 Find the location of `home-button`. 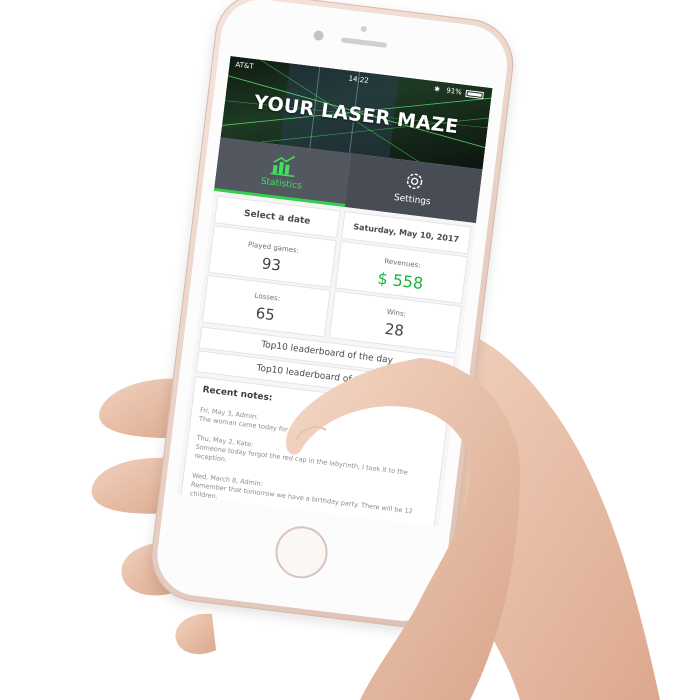

home-button is located at coordinates (301, 552).